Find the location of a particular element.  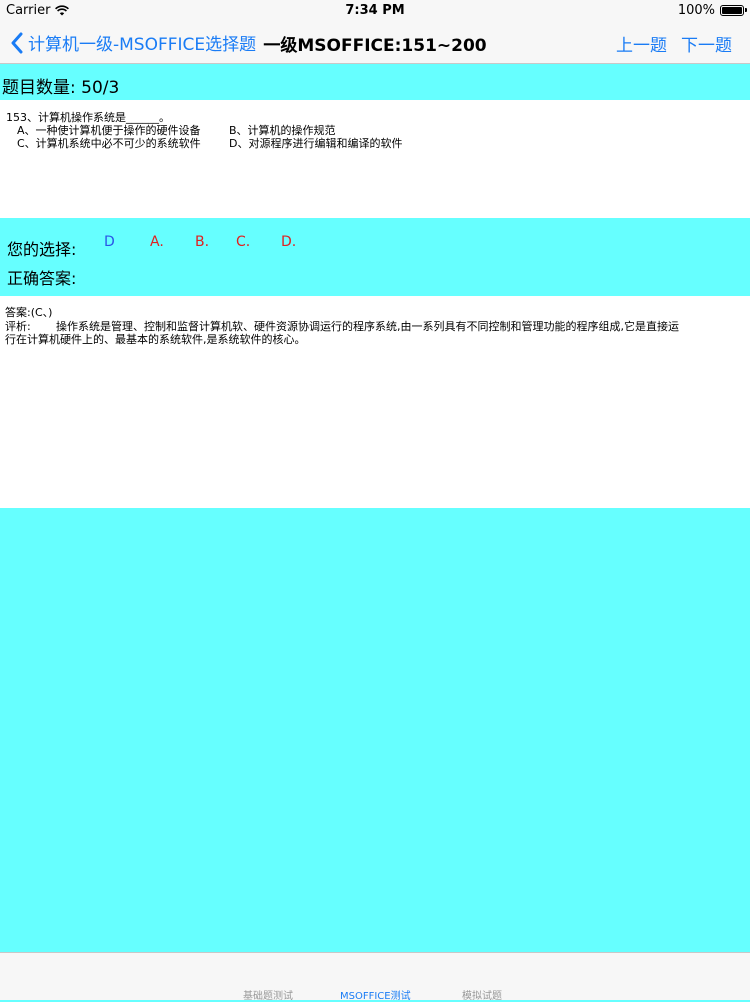

status-bar: Carrier 7:34 PM 100% is located at coordinates (375, 11).